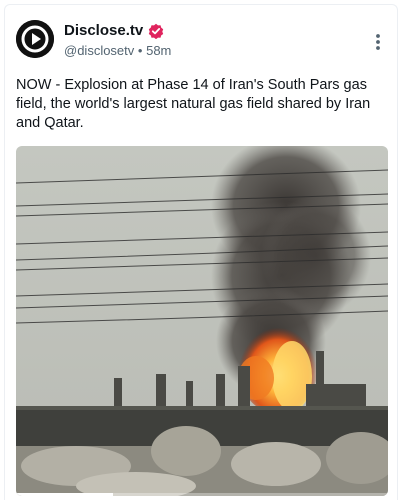 The width and height of the screenshot is (402, 500). What do you see at coordinates (202, 494) in the screenshot?
I see `video-progress-bar` at bounding box center [202, 494].